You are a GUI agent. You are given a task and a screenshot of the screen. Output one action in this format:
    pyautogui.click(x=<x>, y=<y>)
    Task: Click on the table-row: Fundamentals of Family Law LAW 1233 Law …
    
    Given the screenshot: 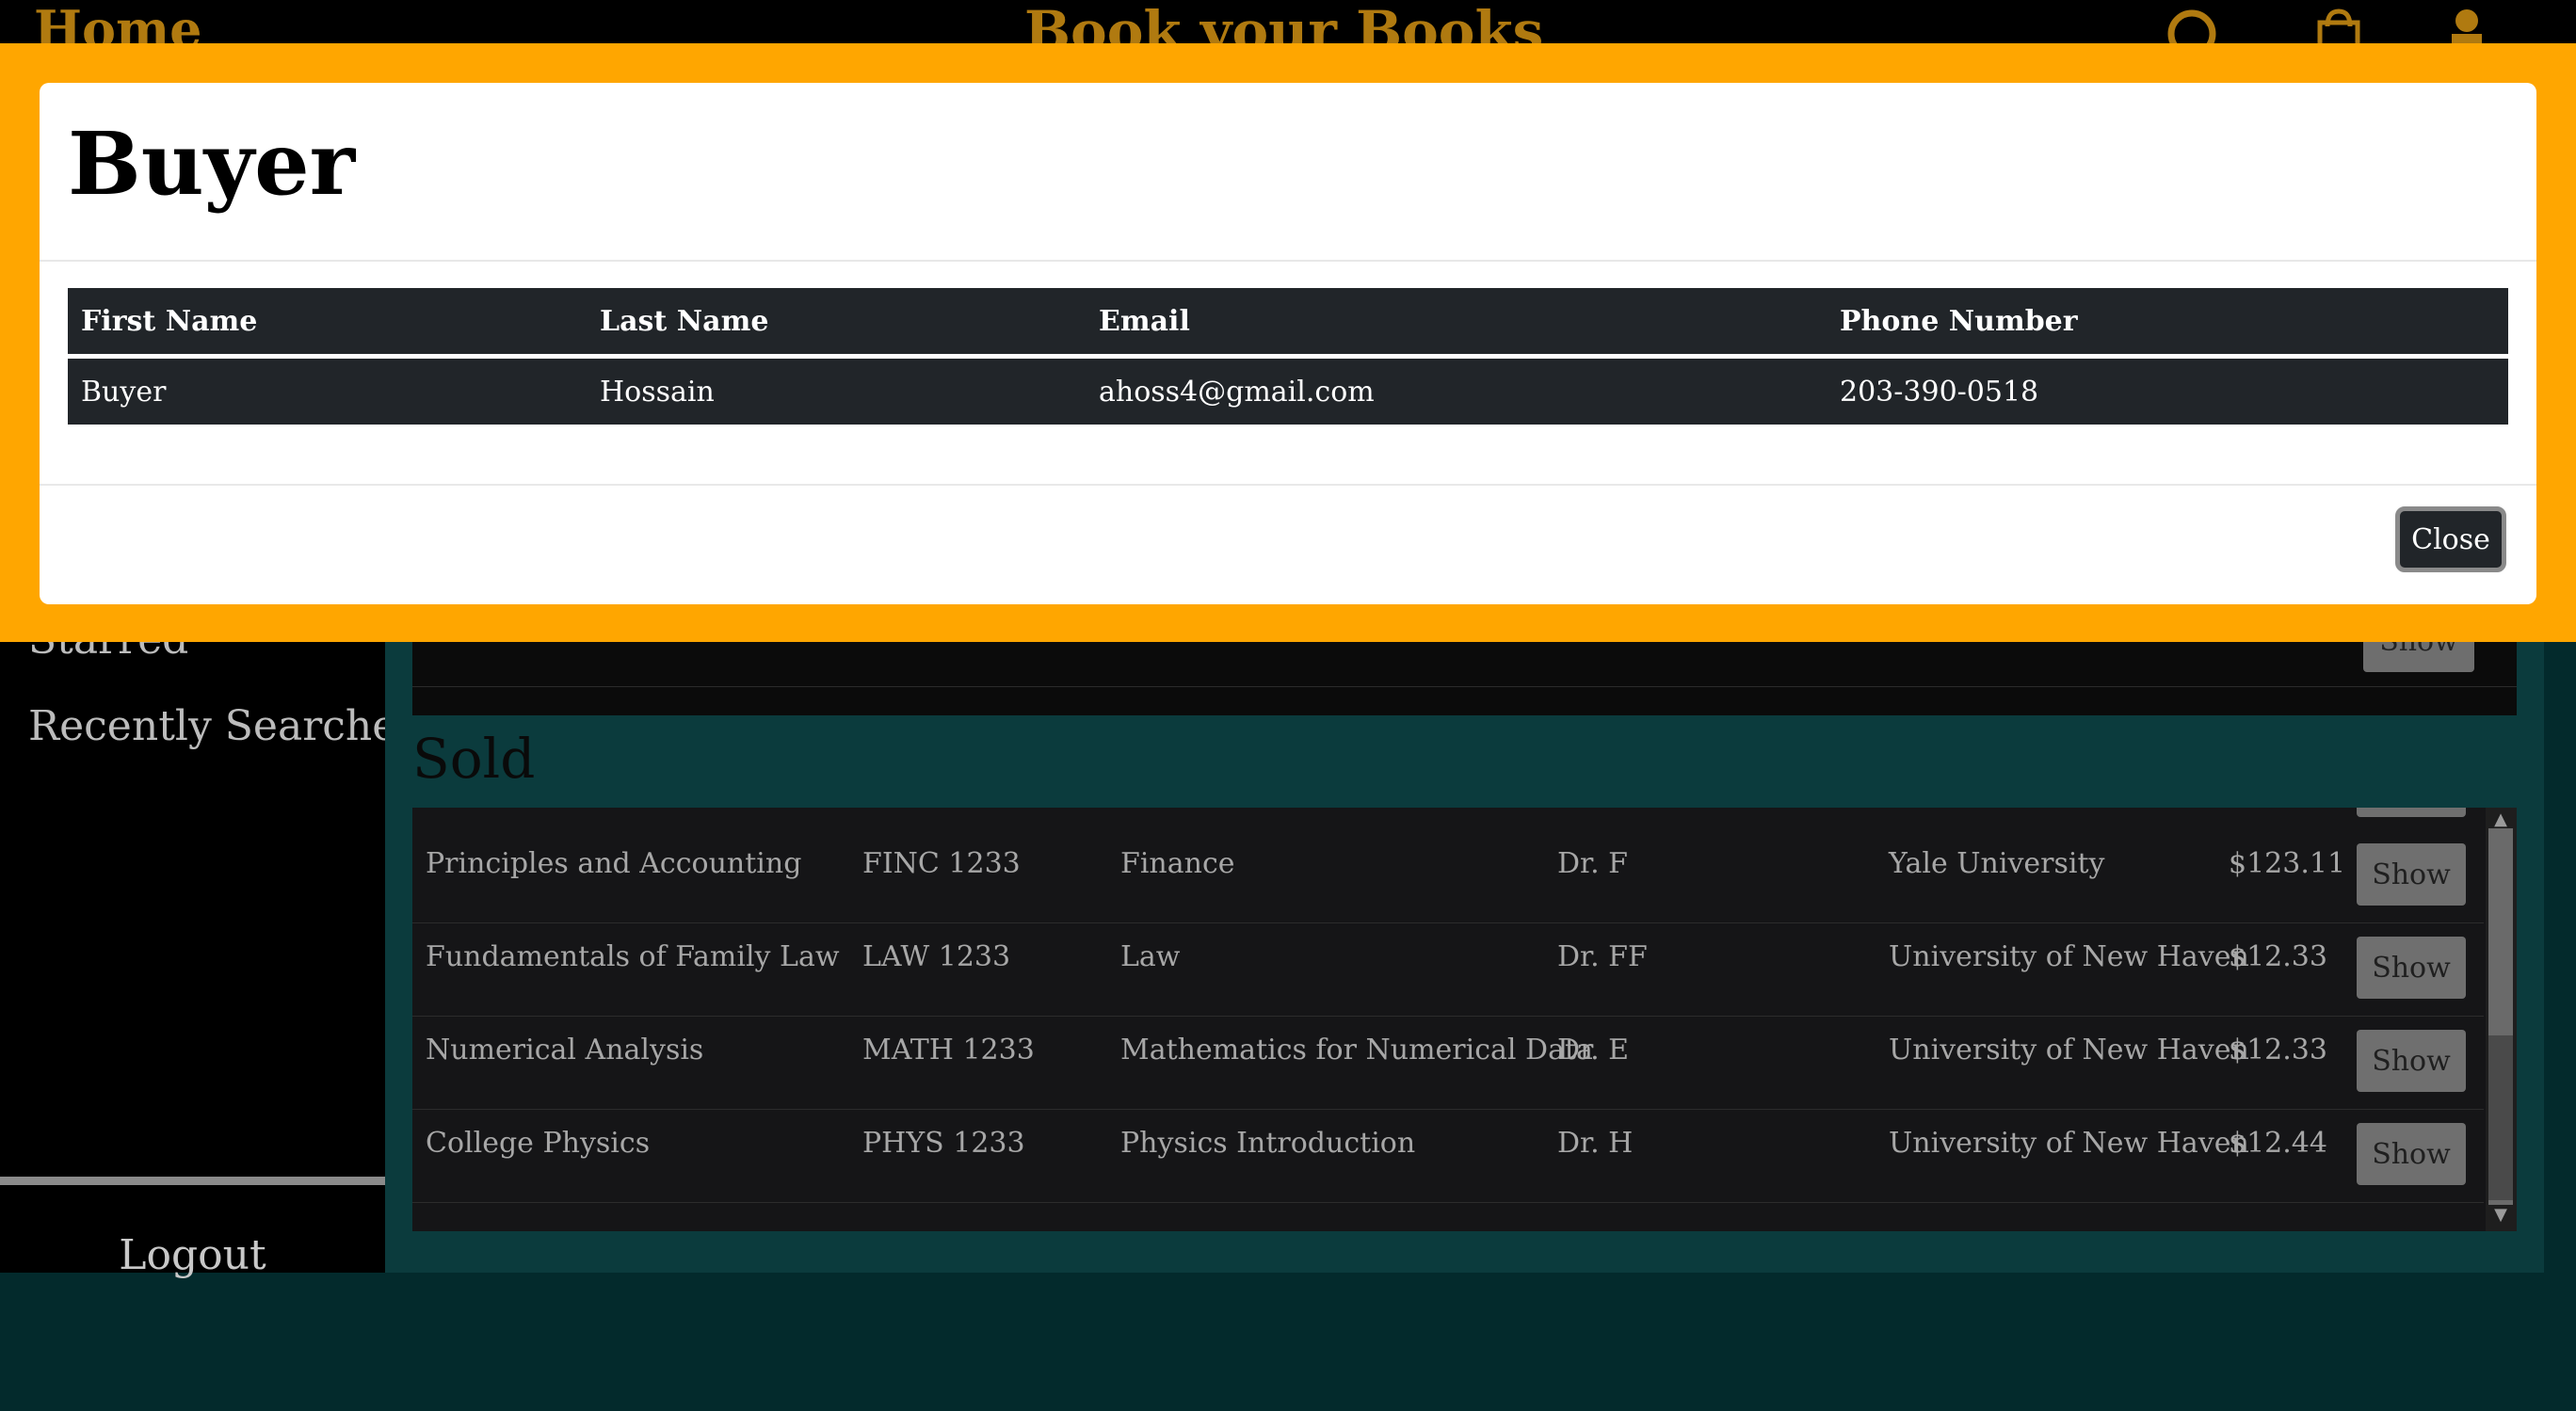 What is the action you would take?
    pyautogui.click(x=1448, y=970)
    